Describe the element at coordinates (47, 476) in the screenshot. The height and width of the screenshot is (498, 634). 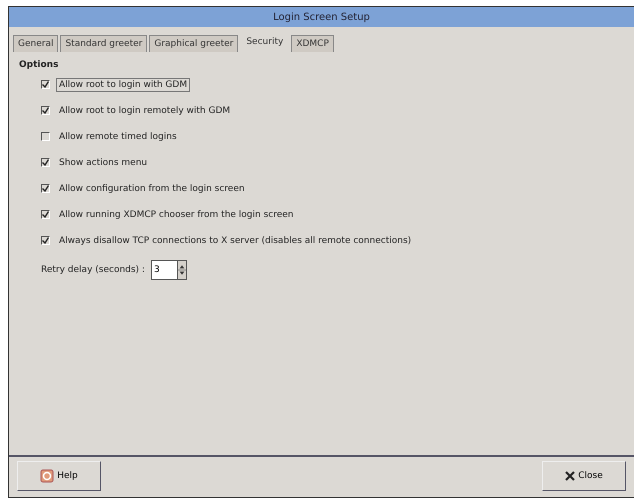
I see `help-icon` at that location.